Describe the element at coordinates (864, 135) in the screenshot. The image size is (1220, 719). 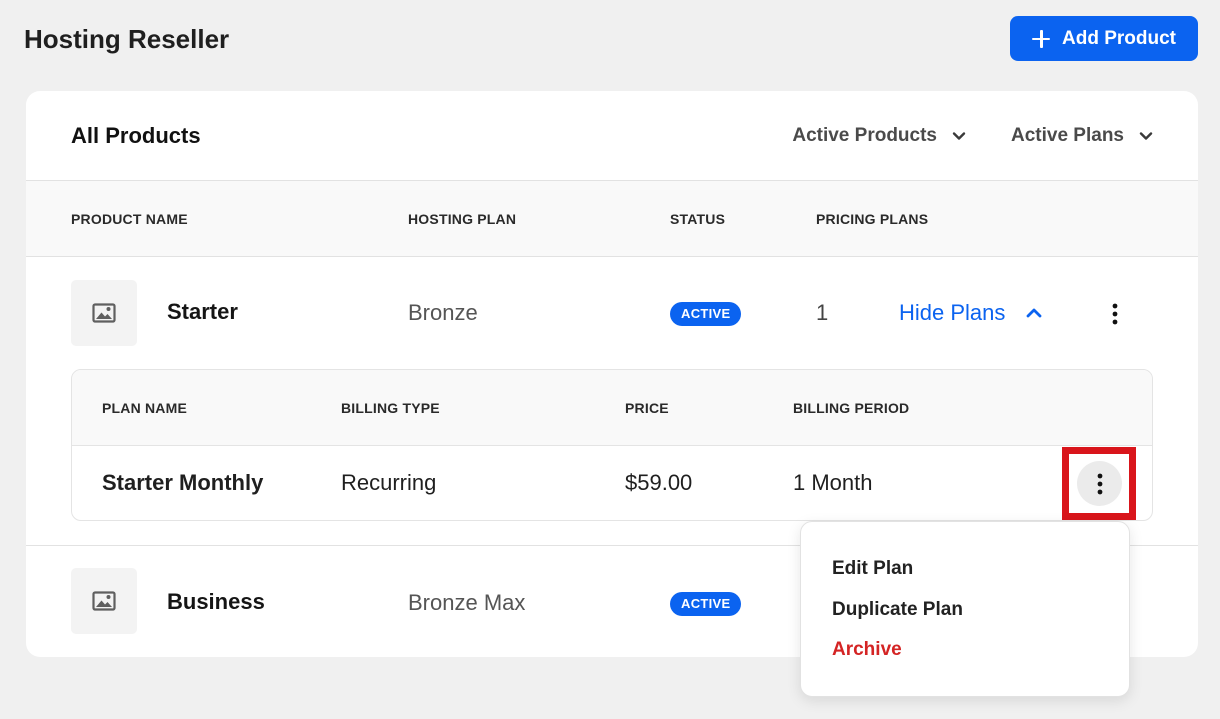
I see `filter-label: Active Products` at that location.